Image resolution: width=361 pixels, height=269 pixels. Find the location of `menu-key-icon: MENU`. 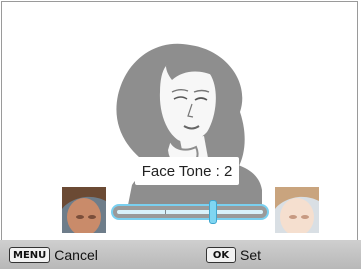

menu-key-icon: MENU is located at coordinates (30, 255).